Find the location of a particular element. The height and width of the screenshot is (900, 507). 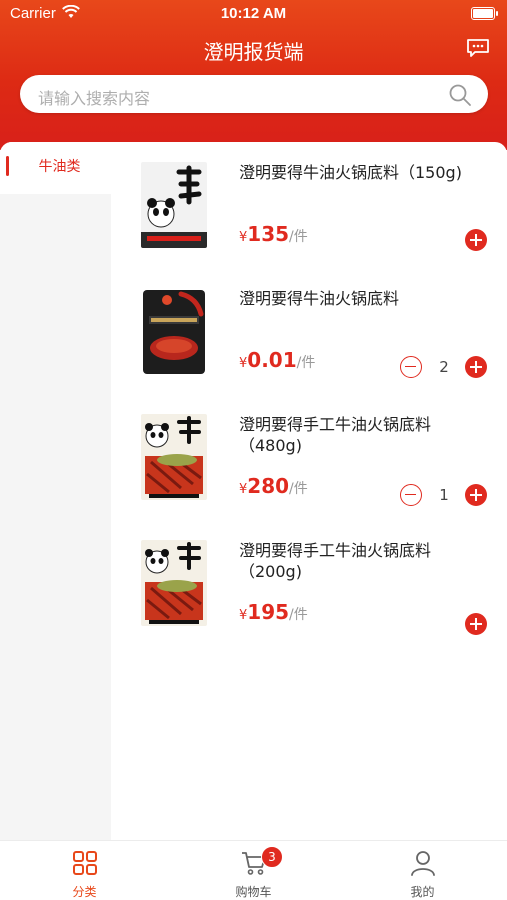

search-input: 请输入搜索内容 is located at coordinates (254, 94).